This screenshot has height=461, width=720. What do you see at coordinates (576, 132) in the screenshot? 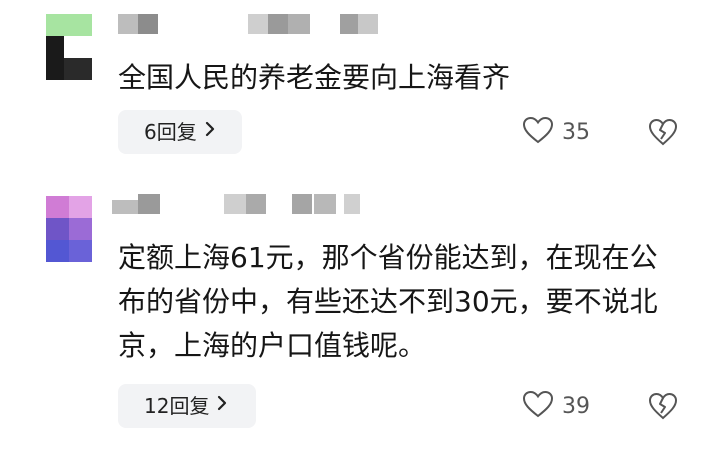
I see `like-count: 35` at bounding box center [576, 132].